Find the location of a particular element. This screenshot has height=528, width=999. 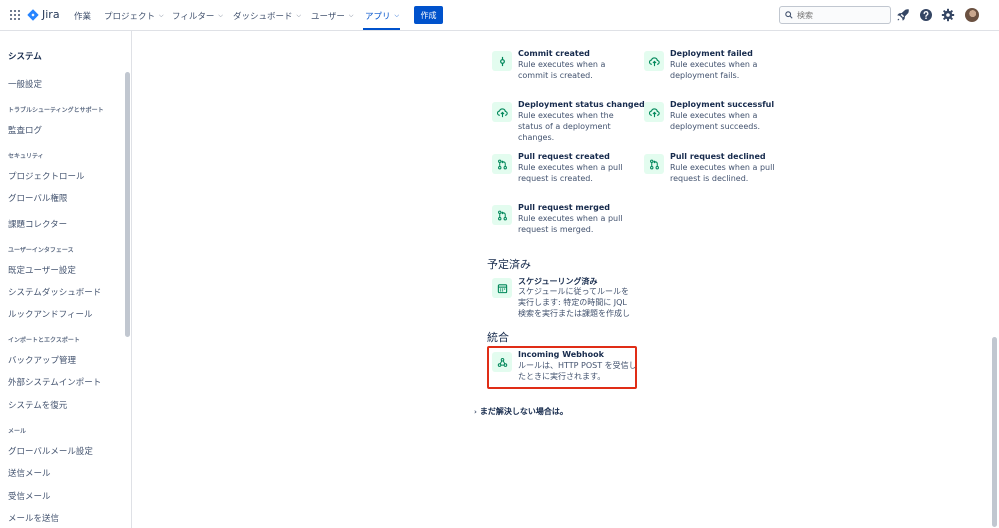

nav-apps-label: アプリ is located at coordinates (378, 17).